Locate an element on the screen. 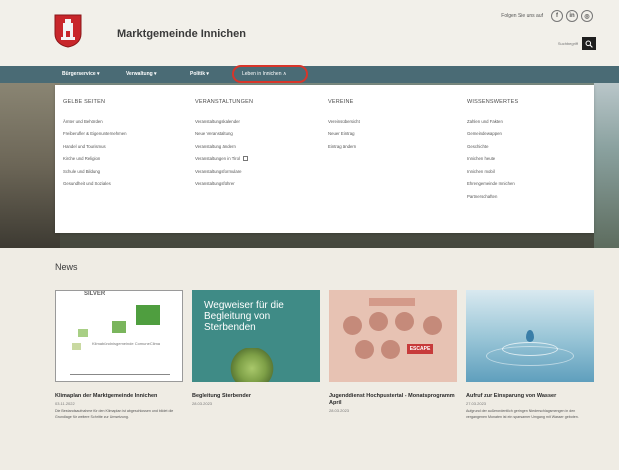  search-icon is located at coordinates (589, 44).